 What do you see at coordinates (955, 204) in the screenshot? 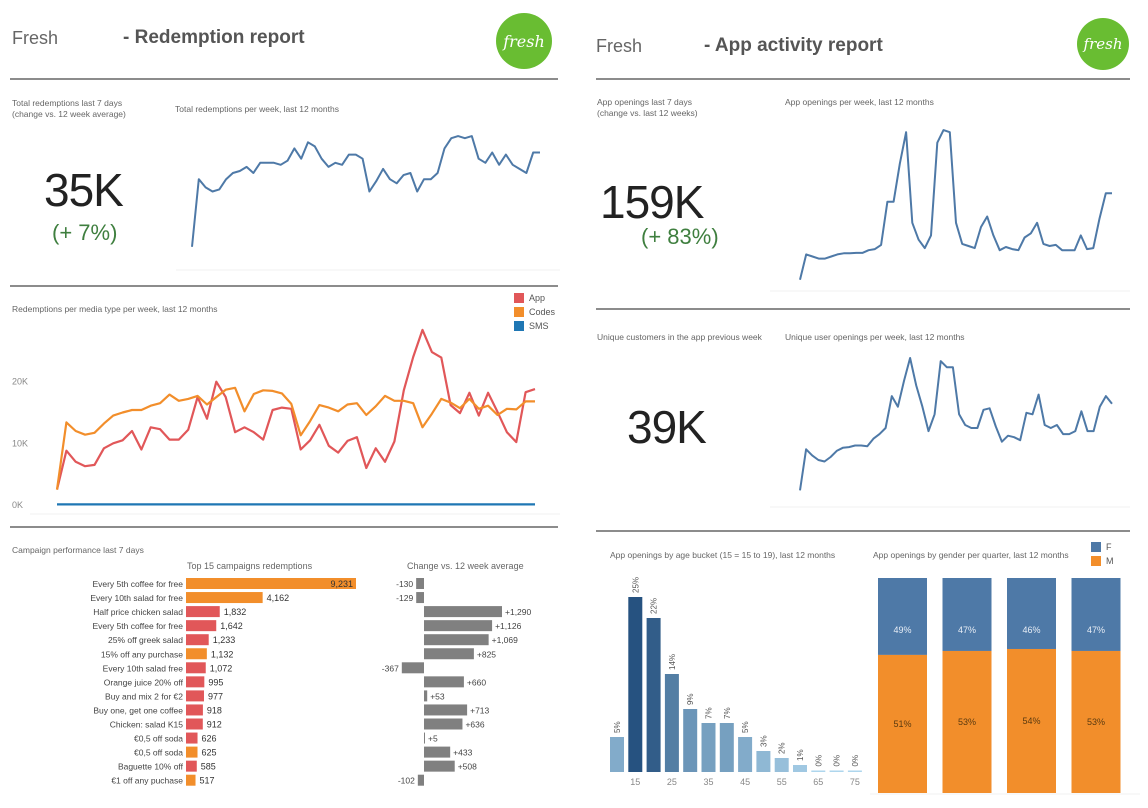
I see `app-openings-line` at bounding box center [955, 204].